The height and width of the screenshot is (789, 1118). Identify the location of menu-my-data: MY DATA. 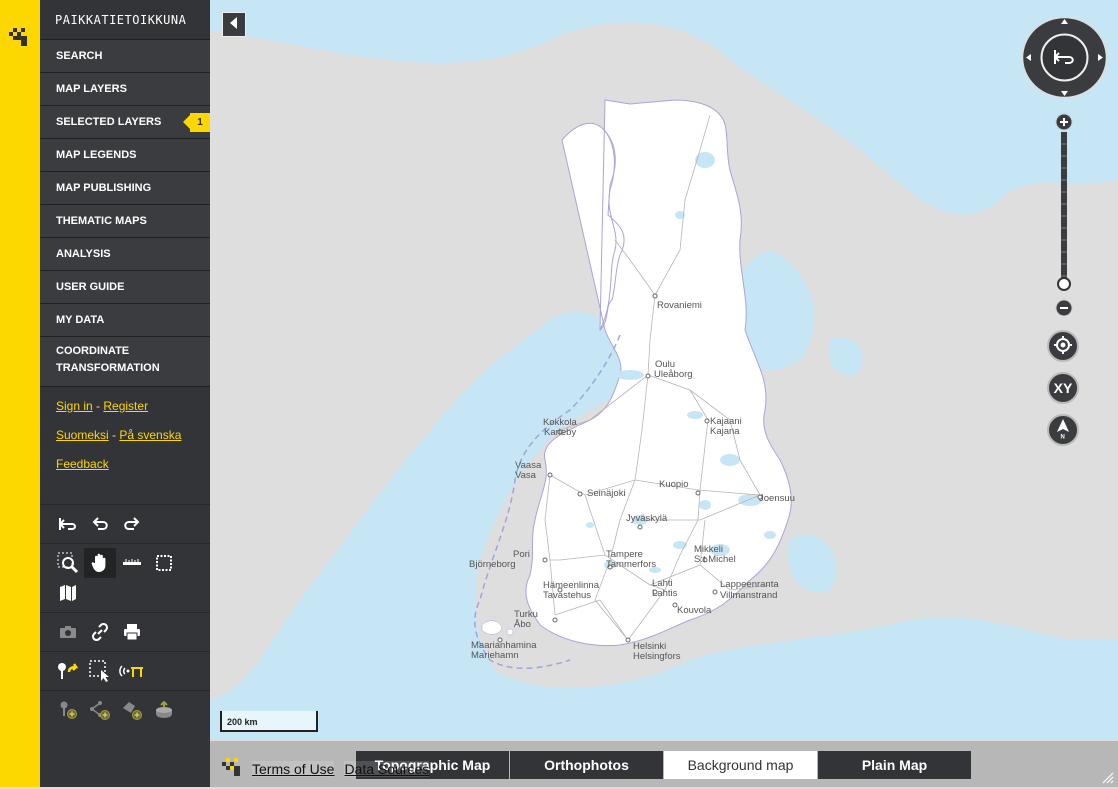
(125, 320).